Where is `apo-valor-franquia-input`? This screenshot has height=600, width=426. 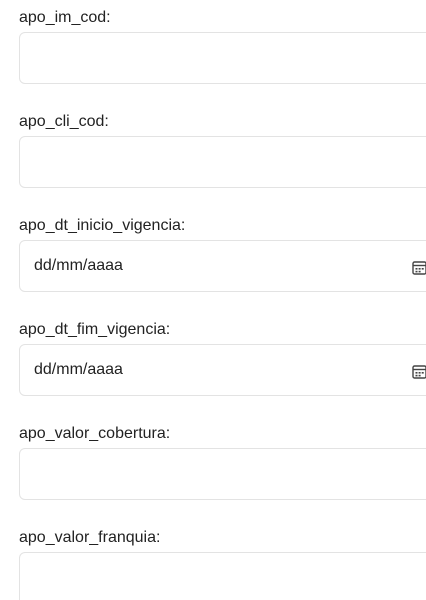
apo-valor-franquia-input is located at coordinates (222, 576).